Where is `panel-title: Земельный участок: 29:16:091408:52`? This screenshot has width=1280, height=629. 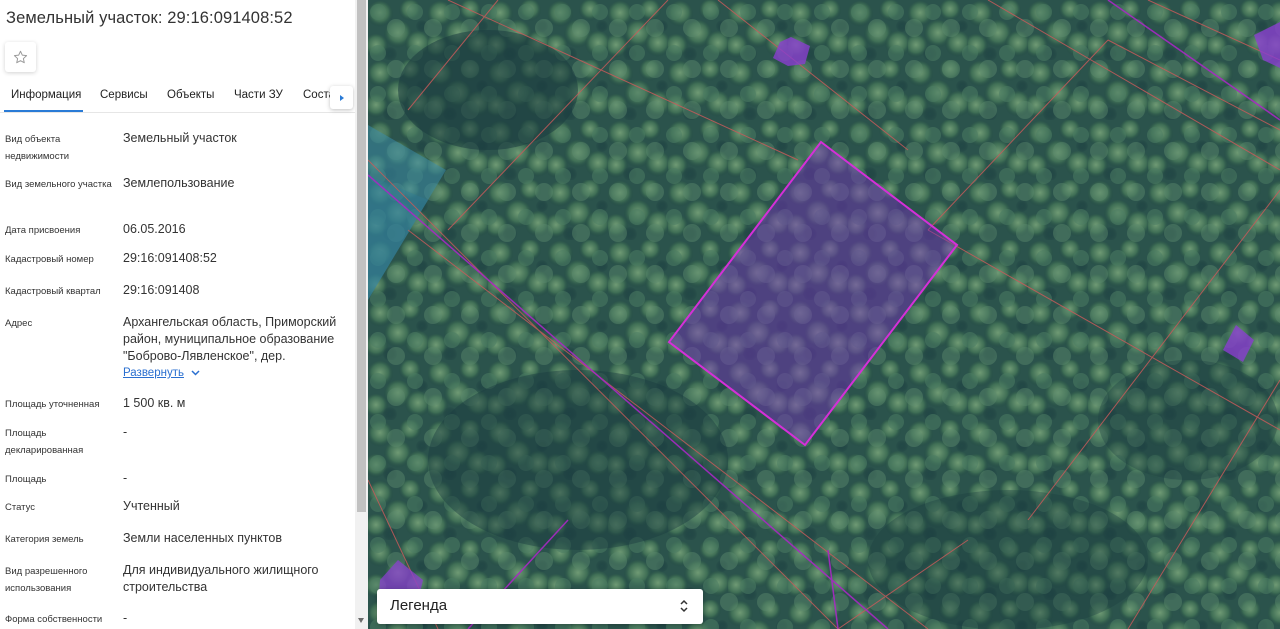 panel-title: Земельный участок: 29:16:091408:52 is located at coordinates (149, 18).